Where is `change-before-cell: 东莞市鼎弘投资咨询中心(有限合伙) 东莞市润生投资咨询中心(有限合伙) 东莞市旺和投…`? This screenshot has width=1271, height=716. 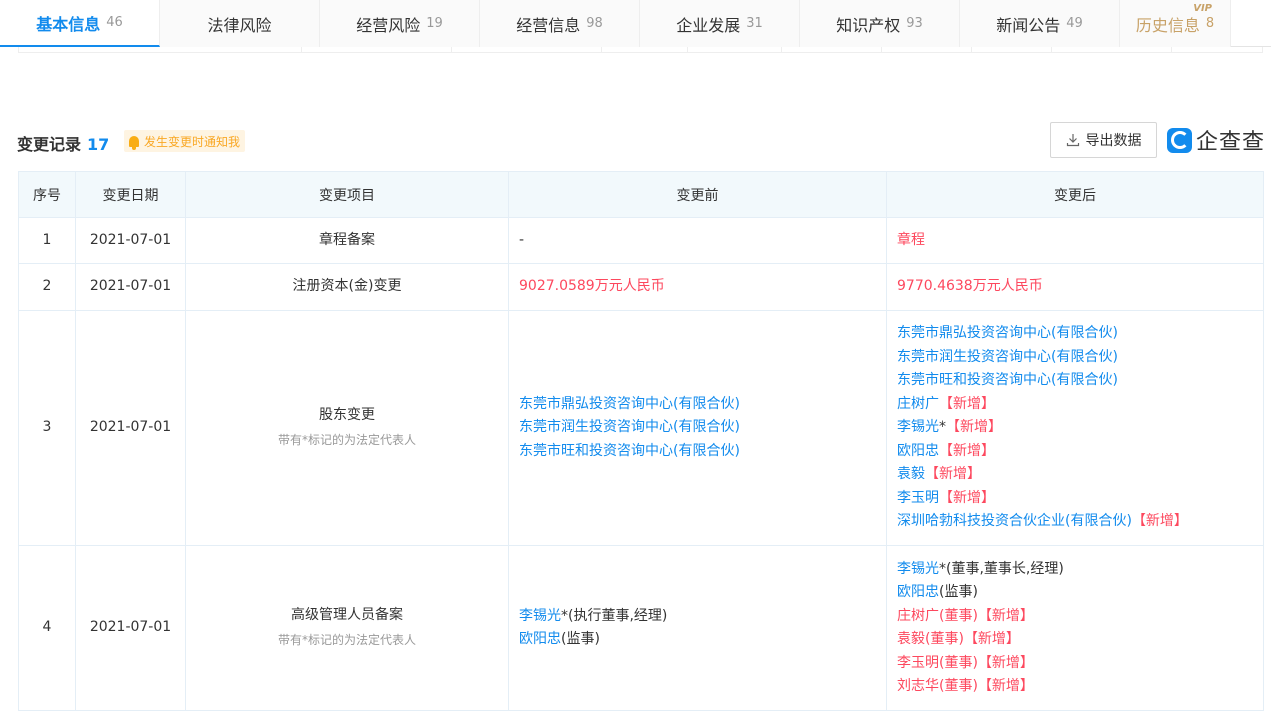 change-before-cell: 东莞市鼎弘投资咨询中心(有限合伙) 东莞市润生投资咨询中心(有限合伙) 东莞市旺和投… is located at coordinates (697, 428).